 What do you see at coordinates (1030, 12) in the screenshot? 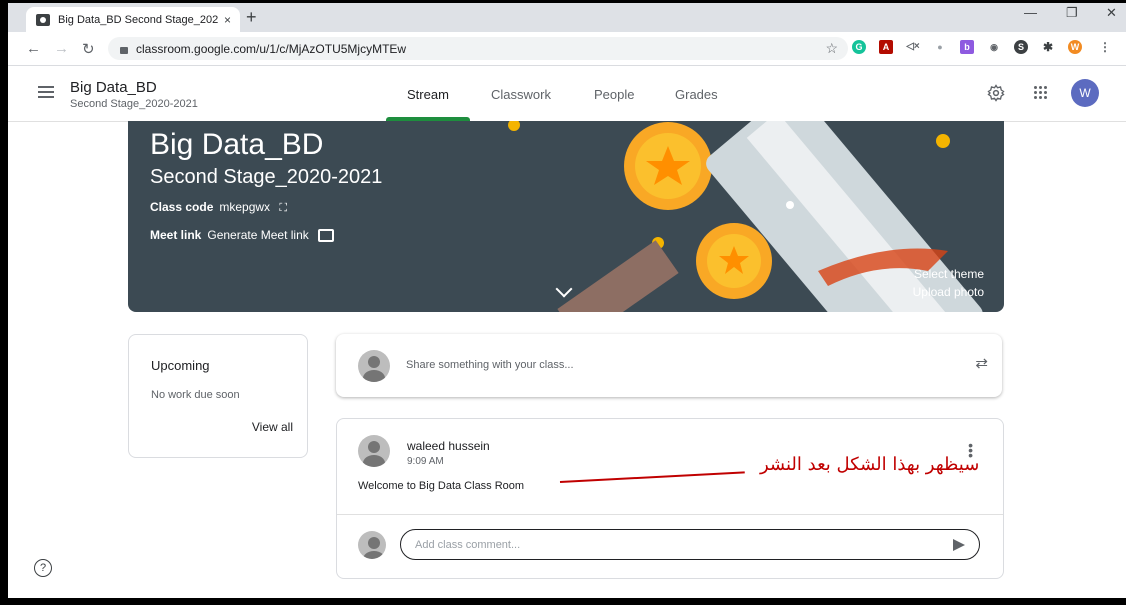
I see `minimize-icon: —` at bounding box center [1030, 12].